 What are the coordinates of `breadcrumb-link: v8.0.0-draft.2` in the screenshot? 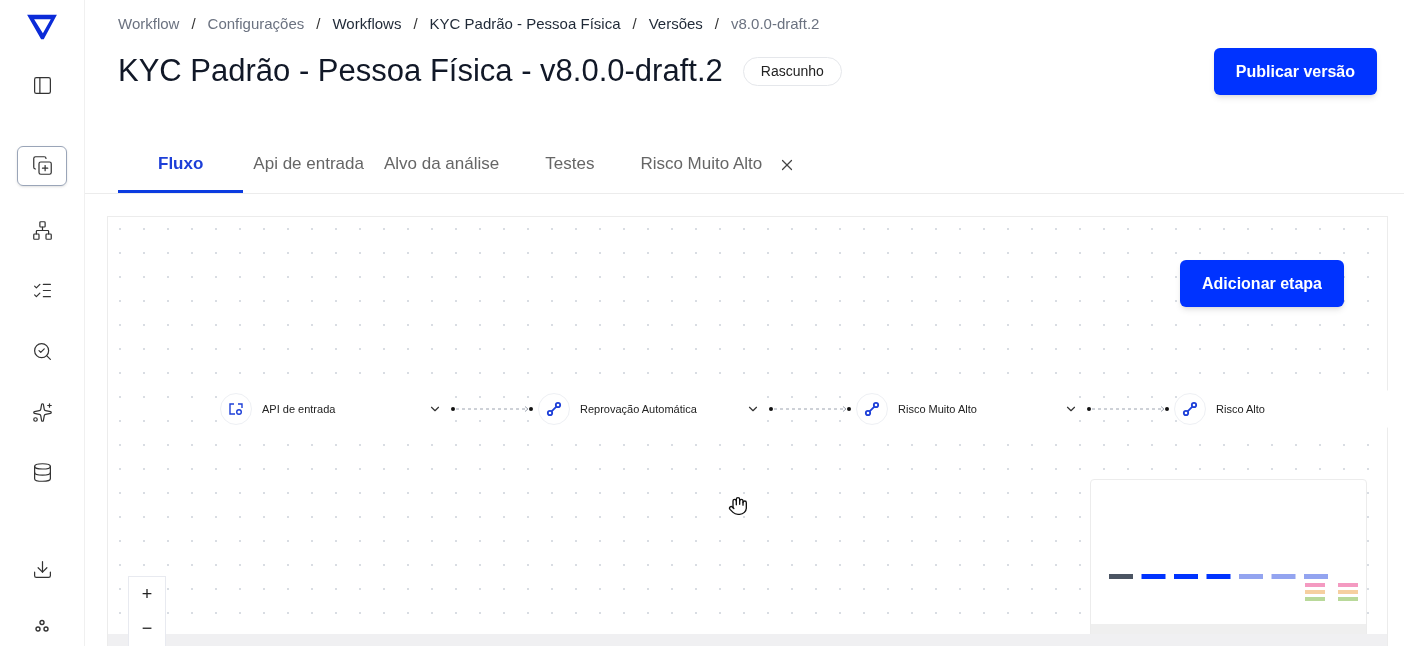 It's located at (775, 24).